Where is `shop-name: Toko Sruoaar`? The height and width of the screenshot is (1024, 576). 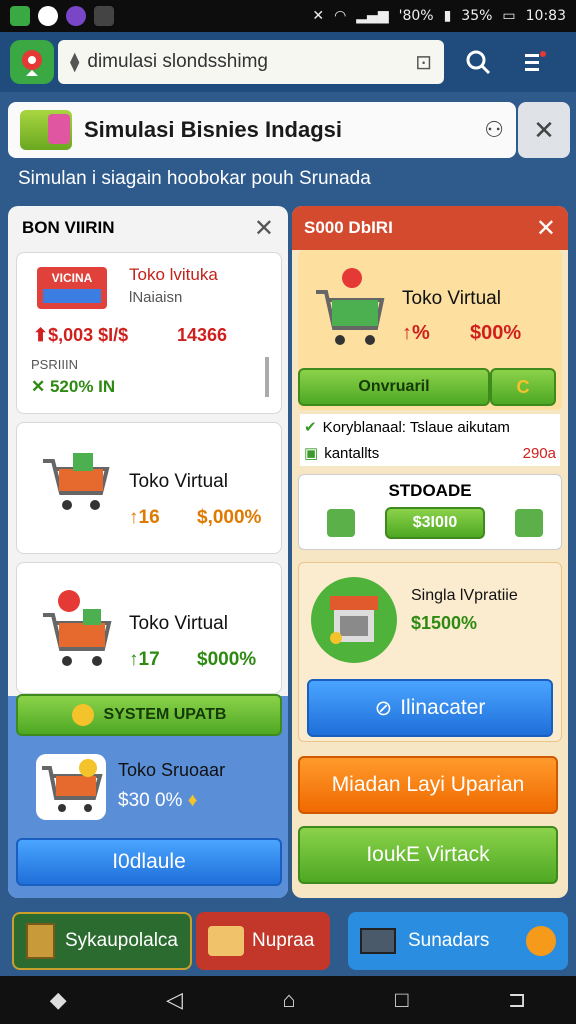
shop-name: Toko Sruoaar is located at coordinates (172, 770).